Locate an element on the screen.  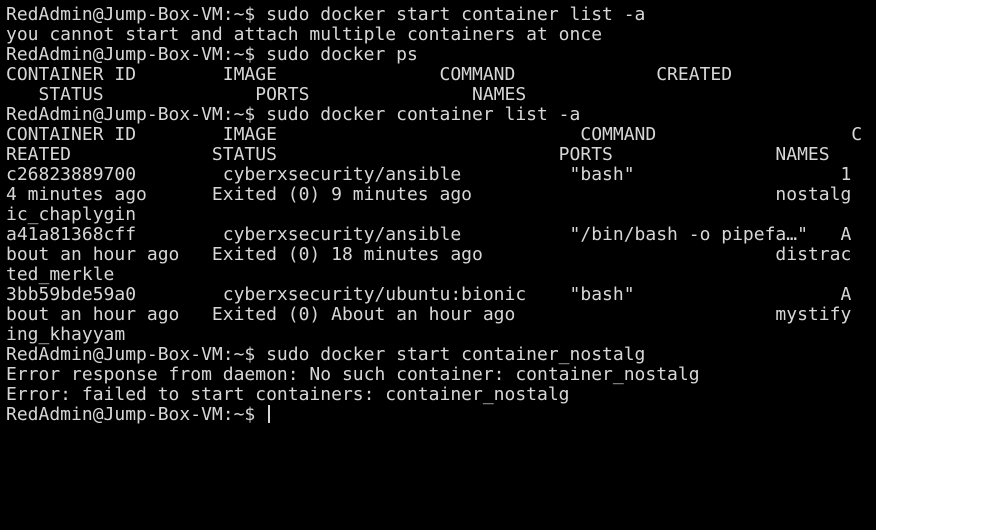
shell-prompt: RedAdmin@Jump-Box-VM:~$ is located at coordinates (136, 414).